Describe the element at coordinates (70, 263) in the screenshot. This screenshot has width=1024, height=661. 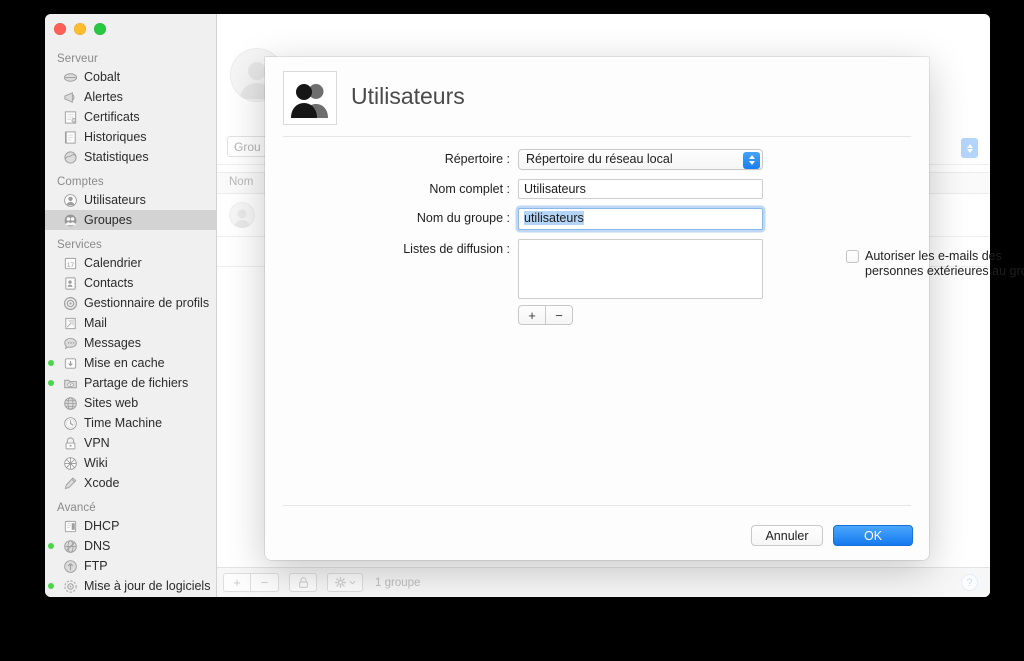
I see `calendar-icon: 17` at that location.